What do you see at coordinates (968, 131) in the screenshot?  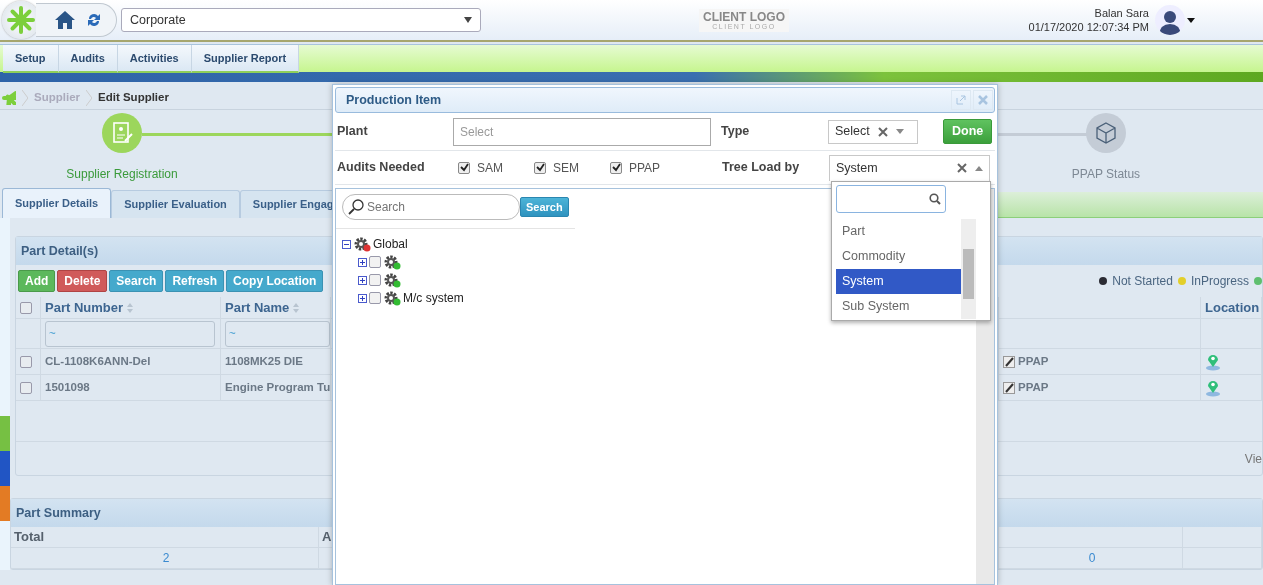 I see `done-button: Done` at bounding box center [968, 131].